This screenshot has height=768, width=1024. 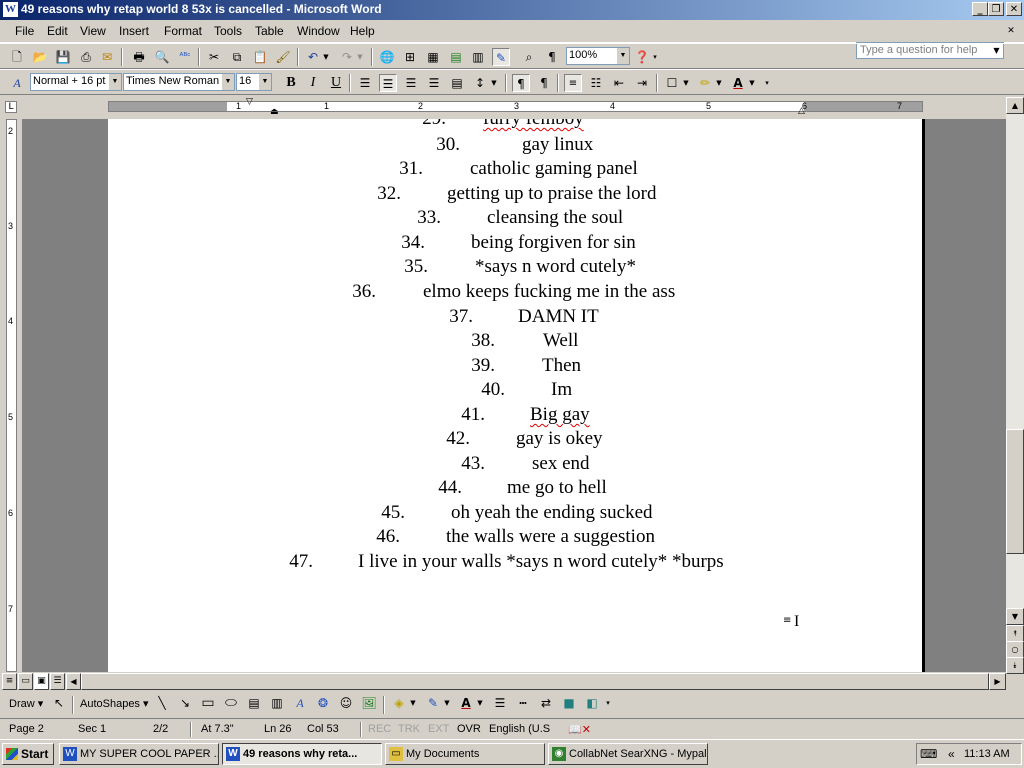 I want to click on dash-style-icon: ┅, so click(x=523, y=703).